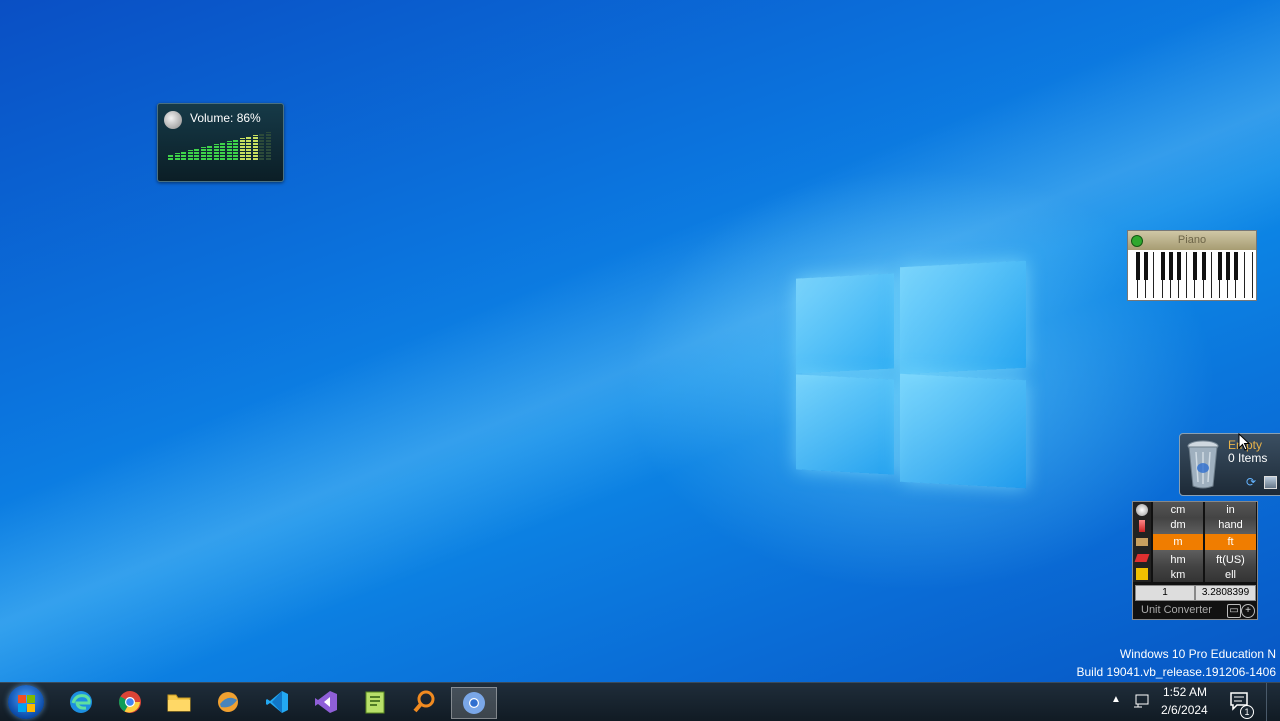 The height and width of the screenshot is (721, 1280). What do you see at coordinates (1247, 712) in the screenshot?
I see `notification-count-badge: 1` at bounding box center [1247, 712].